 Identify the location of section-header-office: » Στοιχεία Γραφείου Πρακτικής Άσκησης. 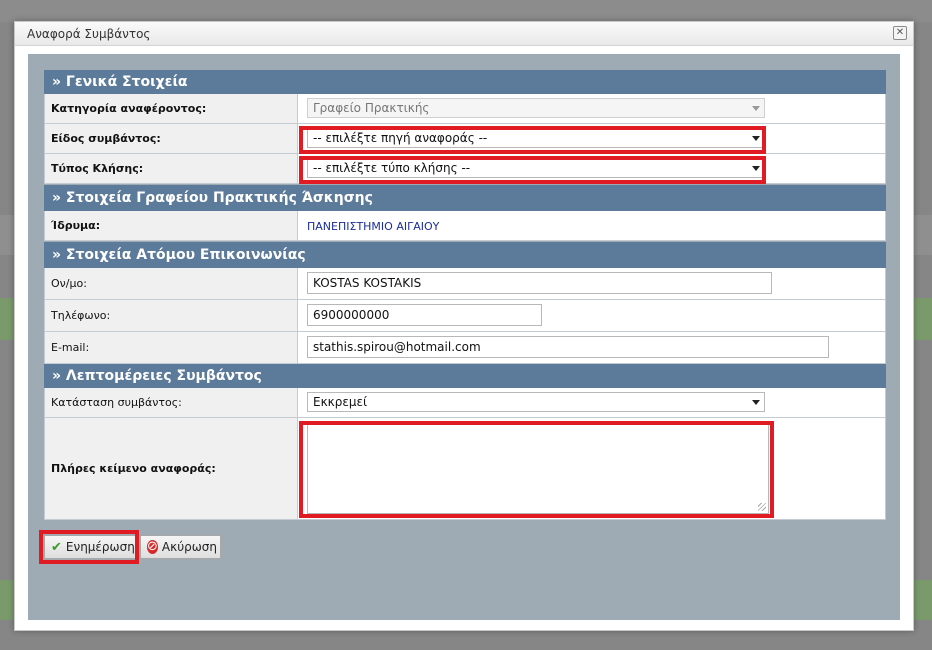
(465, 198).